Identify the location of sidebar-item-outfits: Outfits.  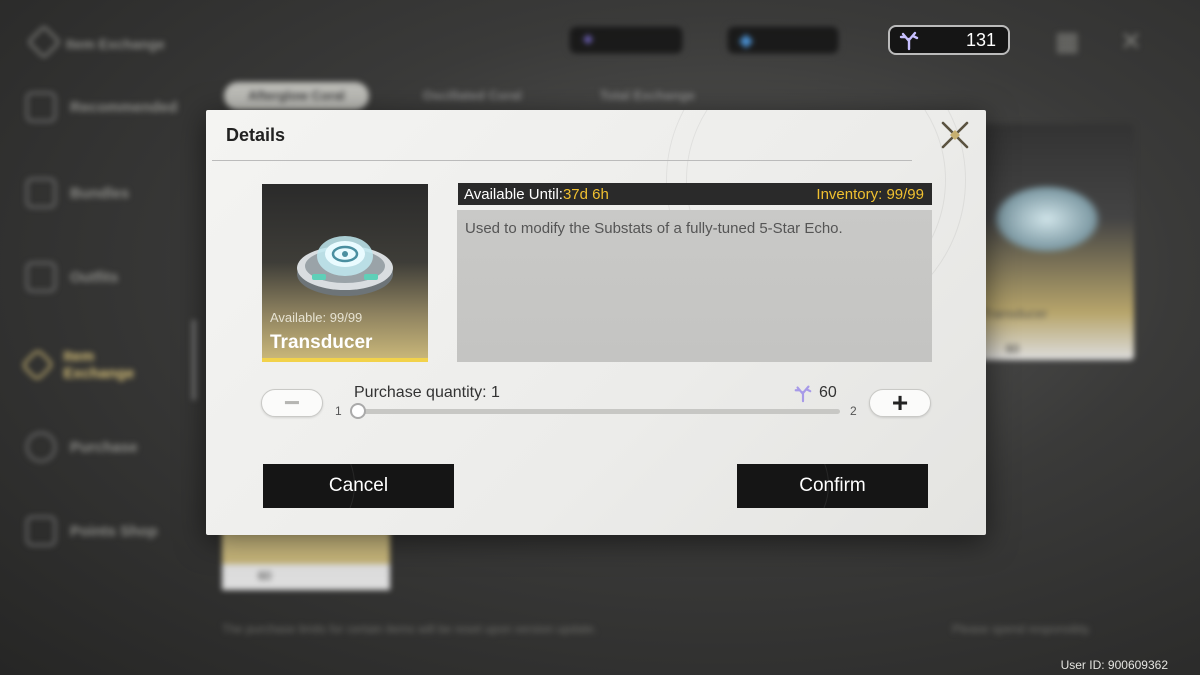
(72, 277).